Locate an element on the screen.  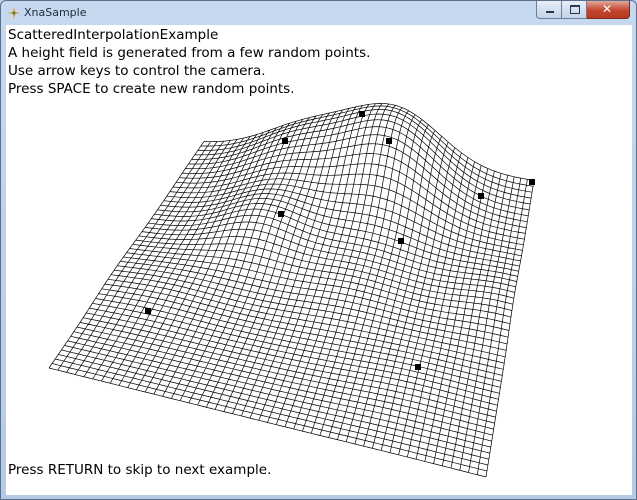
maximize-icon is located at coordinates (575, 9).